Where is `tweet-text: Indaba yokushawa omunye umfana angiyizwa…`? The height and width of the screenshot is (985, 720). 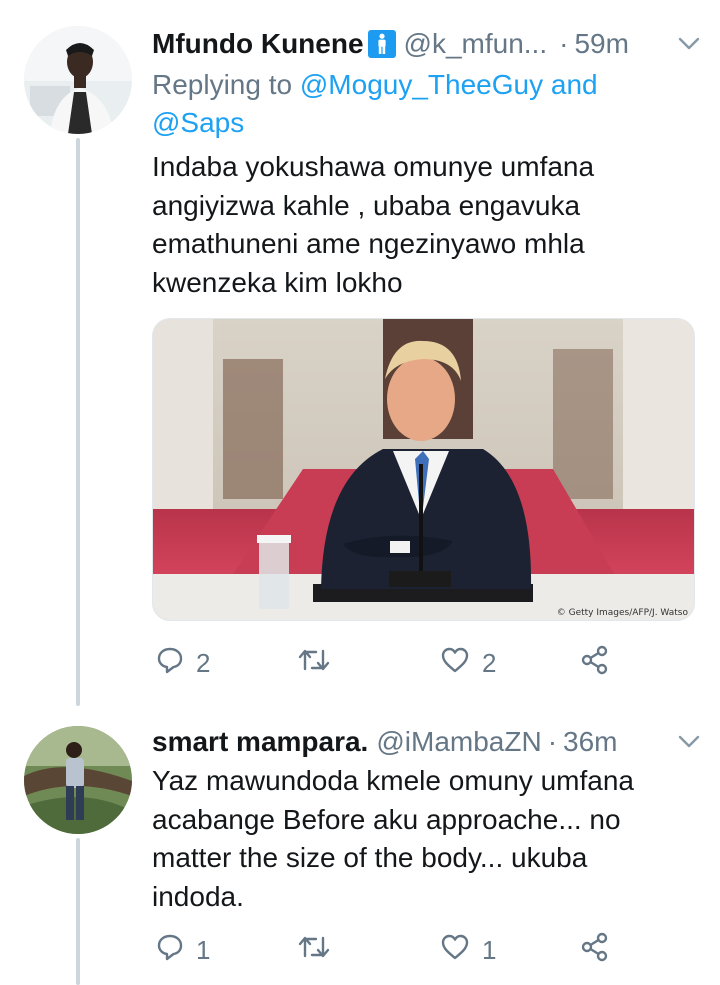 tweet-text: Indaba yokushawa omunye umfana angiyizwa… is located at coordinates (427, 225).